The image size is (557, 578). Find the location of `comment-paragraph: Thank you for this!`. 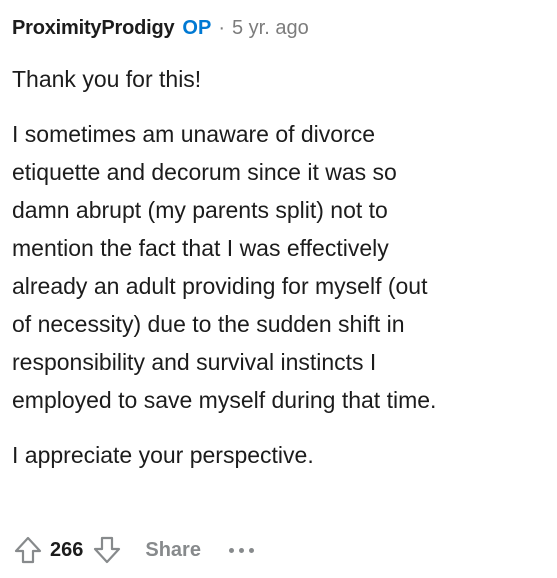

comment-paragraph: Thank you for this! is located at coordinates (107, 79).